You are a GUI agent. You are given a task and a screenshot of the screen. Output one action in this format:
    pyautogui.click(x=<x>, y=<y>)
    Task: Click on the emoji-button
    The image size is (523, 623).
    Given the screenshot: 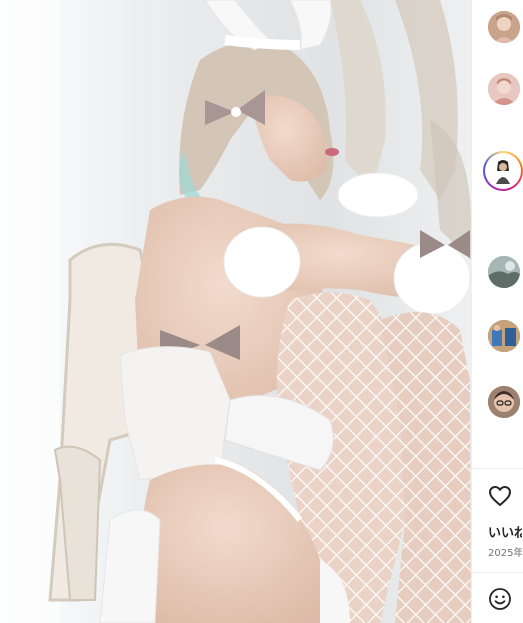 What is the action you would take?
    pyautogui.click(x=500, y=599)
    